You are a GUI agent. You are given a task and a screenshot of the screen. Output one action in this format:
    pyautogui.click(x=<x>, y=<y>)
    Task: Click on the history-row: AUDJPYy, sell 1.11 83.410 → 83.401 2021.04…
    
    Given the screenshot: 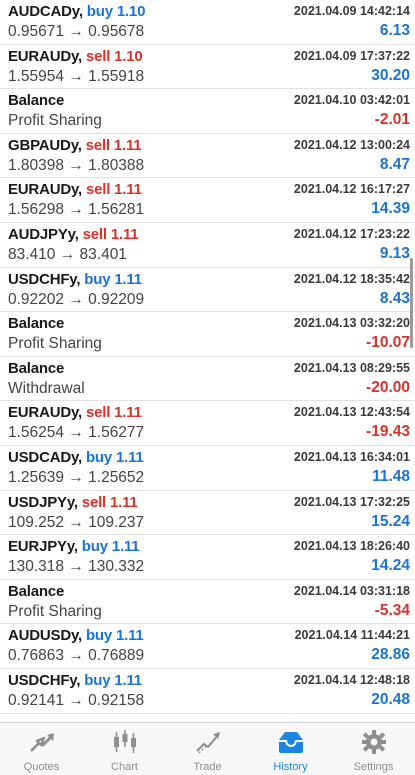 What is the action you would take?
    pyautogui.click(x=207, y=245)
    